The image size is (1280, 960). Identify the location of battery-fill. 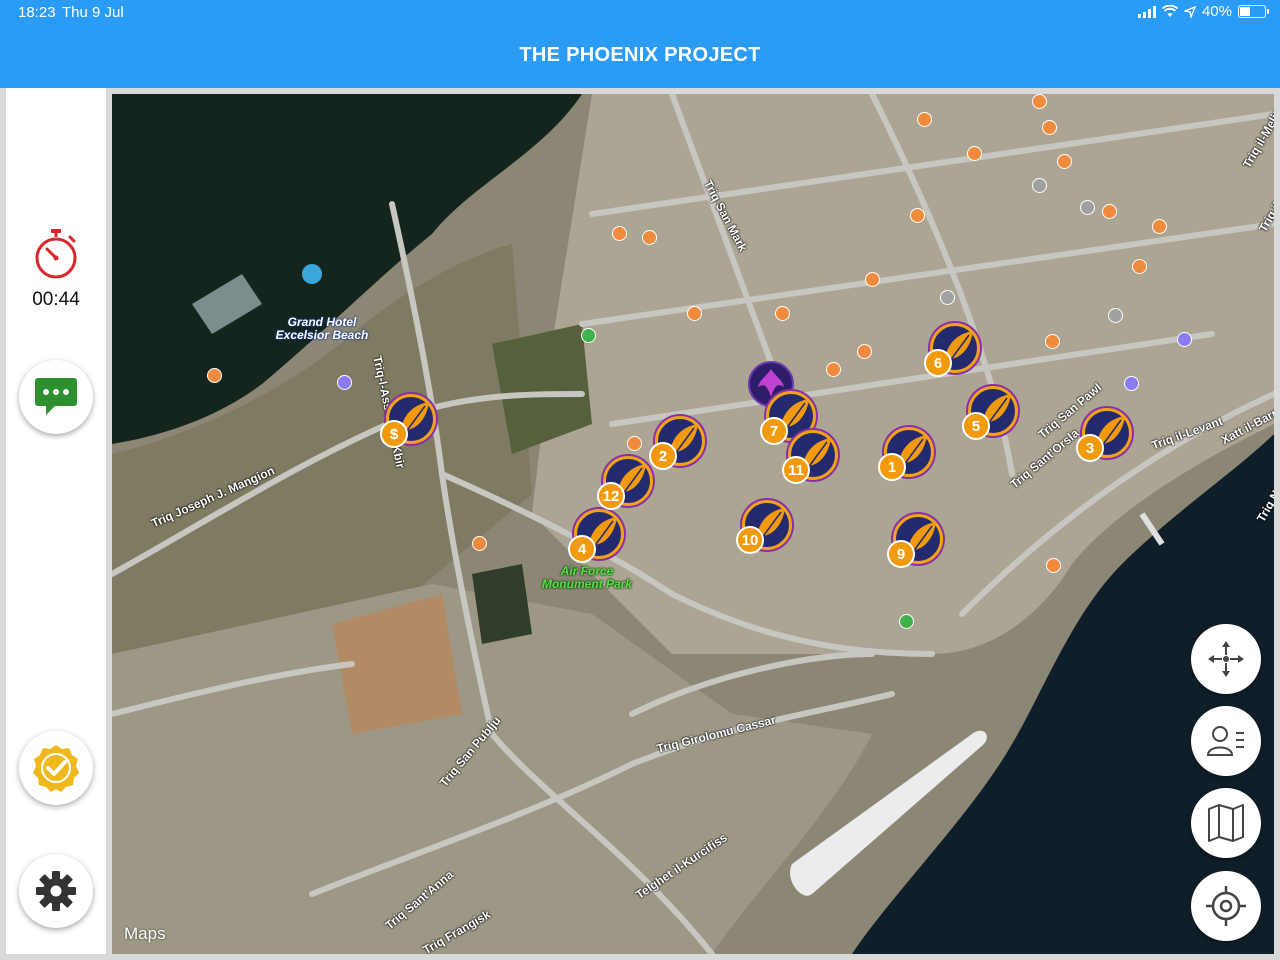
(1245, 11).